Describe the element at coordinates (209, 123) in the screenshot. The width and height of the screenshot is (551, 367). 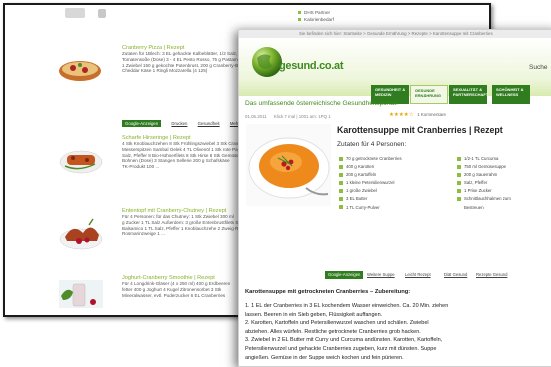
I see `back-tab: Gesundheit` at that location.